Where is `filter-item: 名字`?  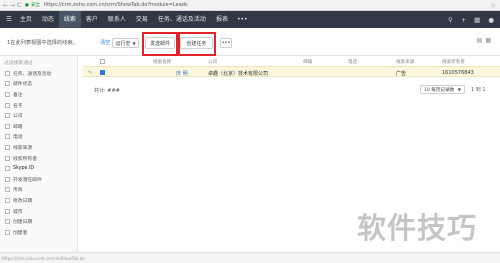 filter-item: 名字 is located at coordinates (38, 105).